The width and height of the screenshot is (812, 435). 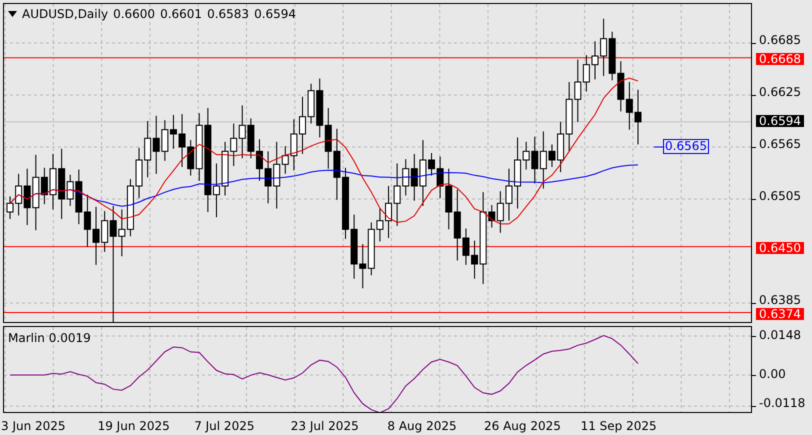 What do you see at coordinates (782, 403) in the screenshot?
I see `indicator-tick-label: -0.0118` at bounding box center [782, 403].